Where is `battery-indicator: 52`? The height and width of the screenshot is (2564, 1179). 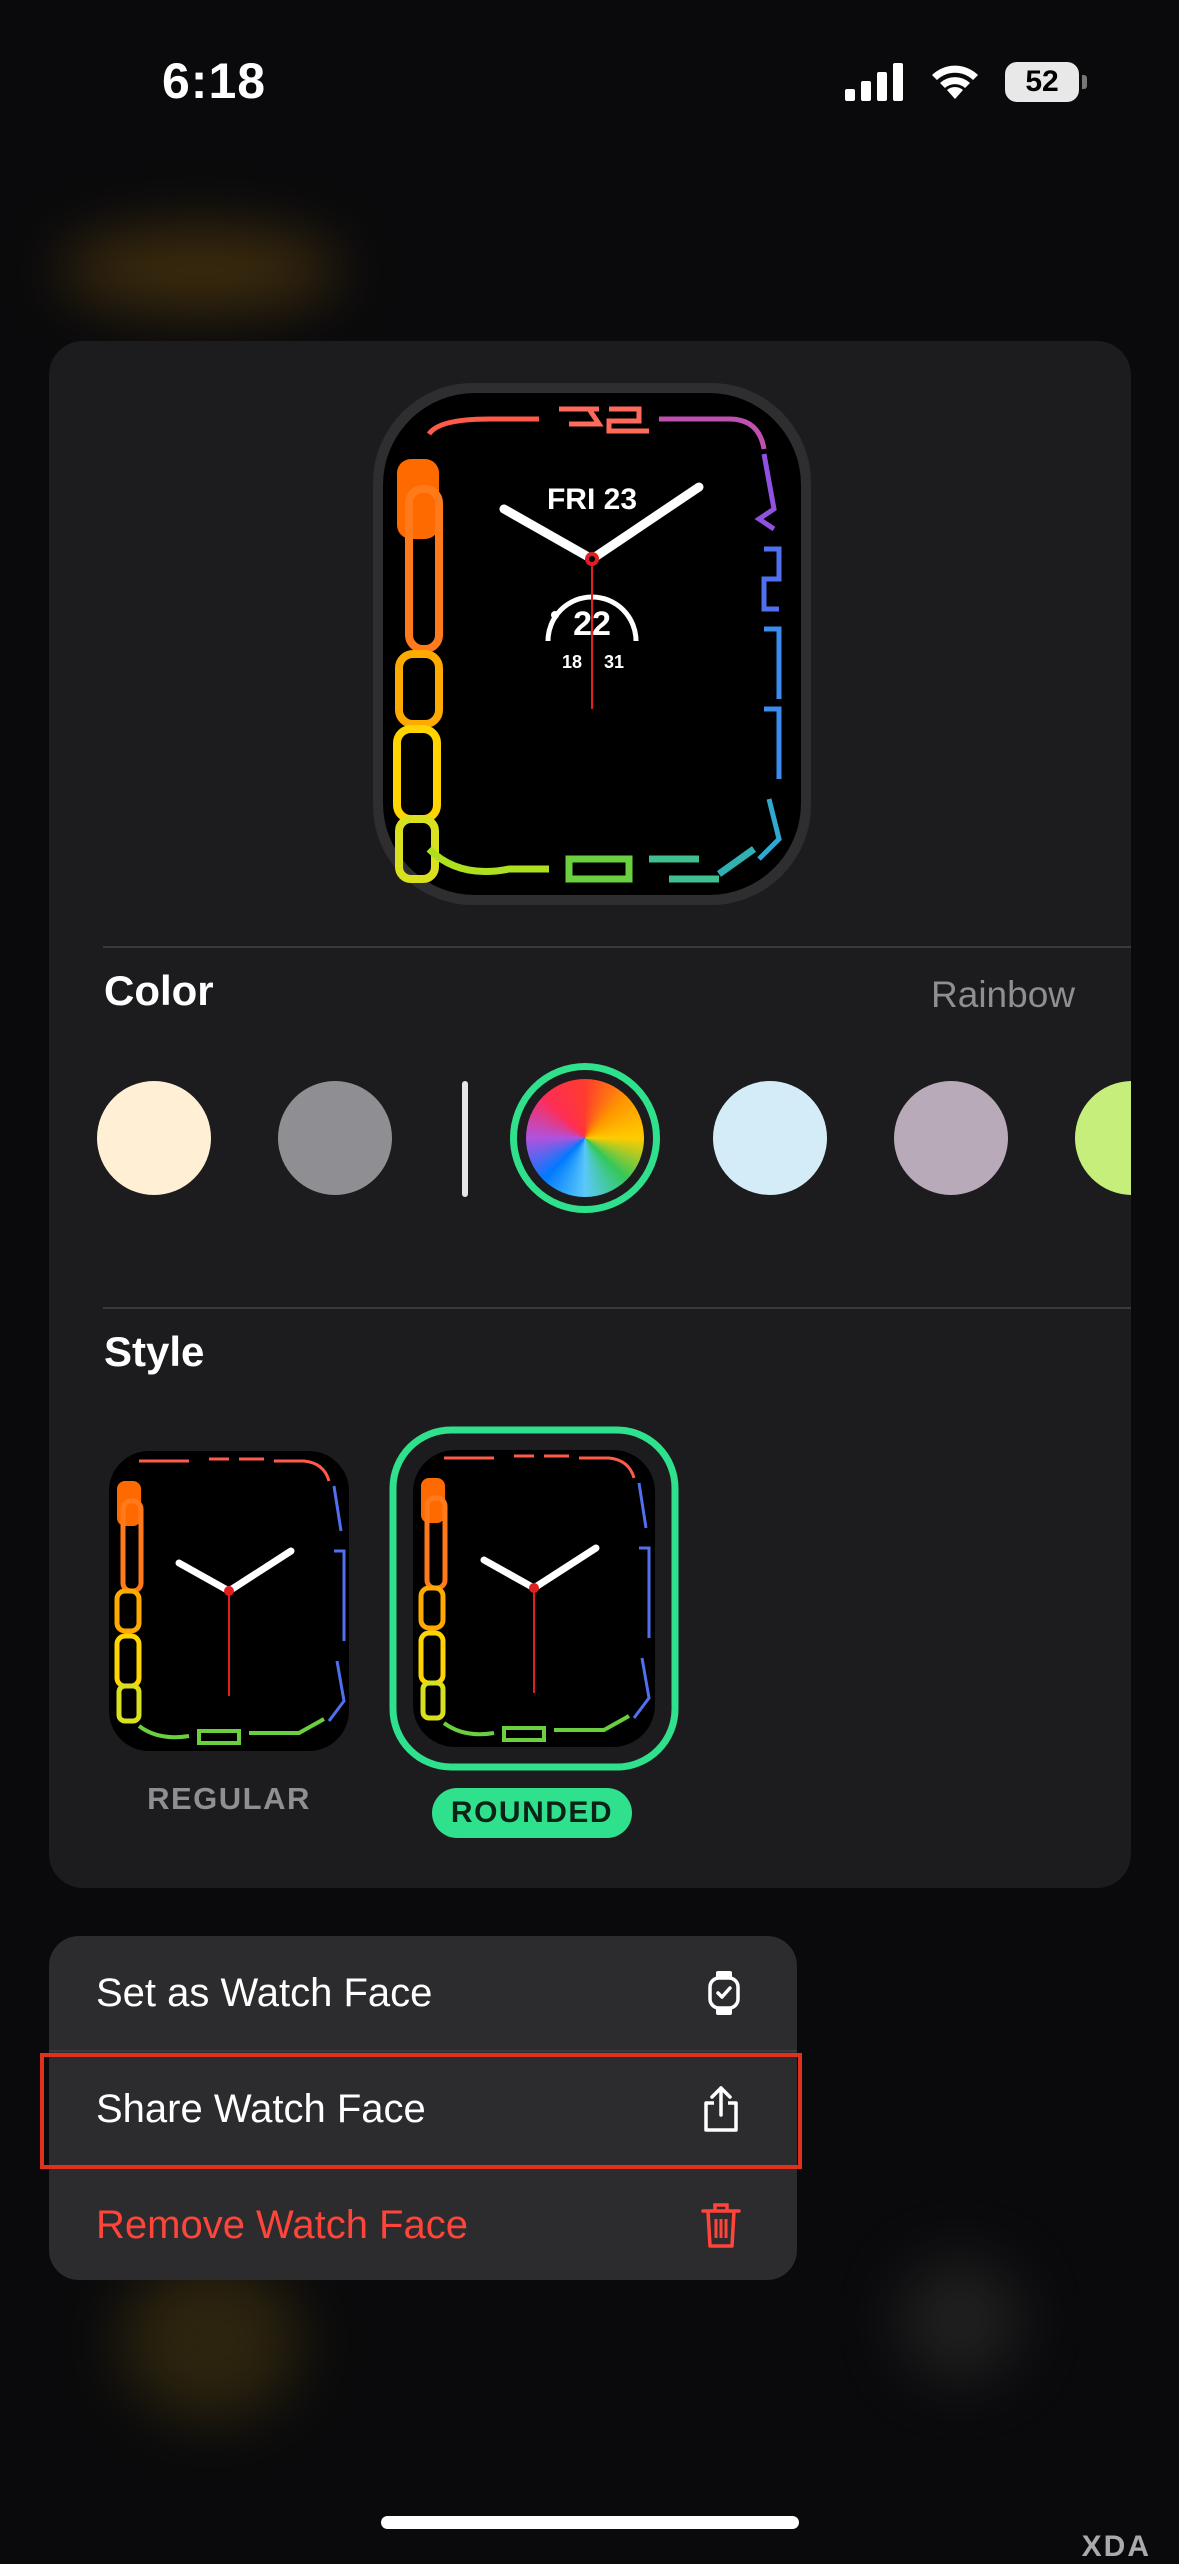 battery-indicator: 52 is located at coordinates (1046, 82).